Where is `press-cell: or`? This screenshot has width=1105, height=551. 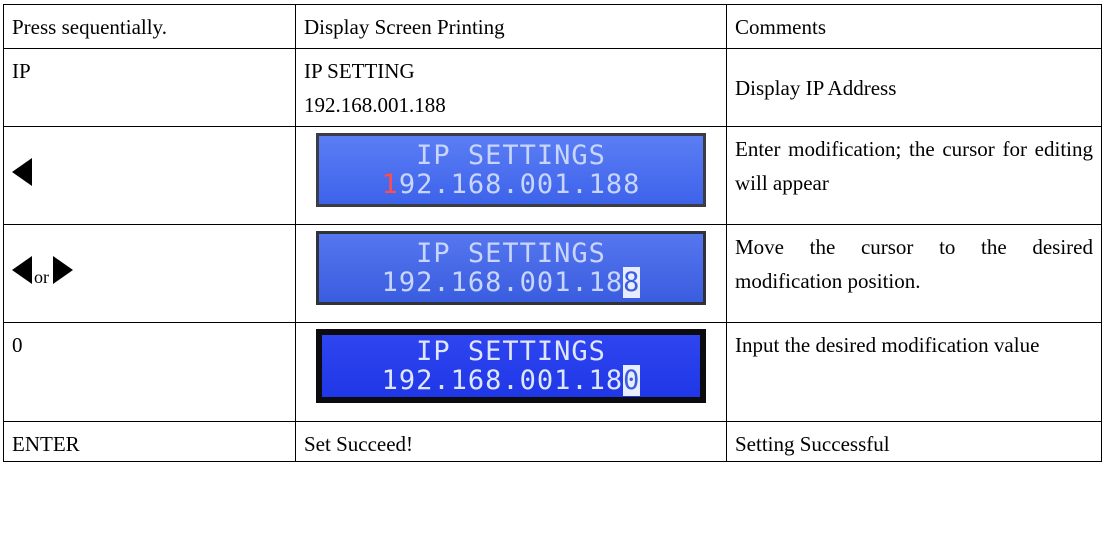
press-cell: or is located at coordinates (149, 273).